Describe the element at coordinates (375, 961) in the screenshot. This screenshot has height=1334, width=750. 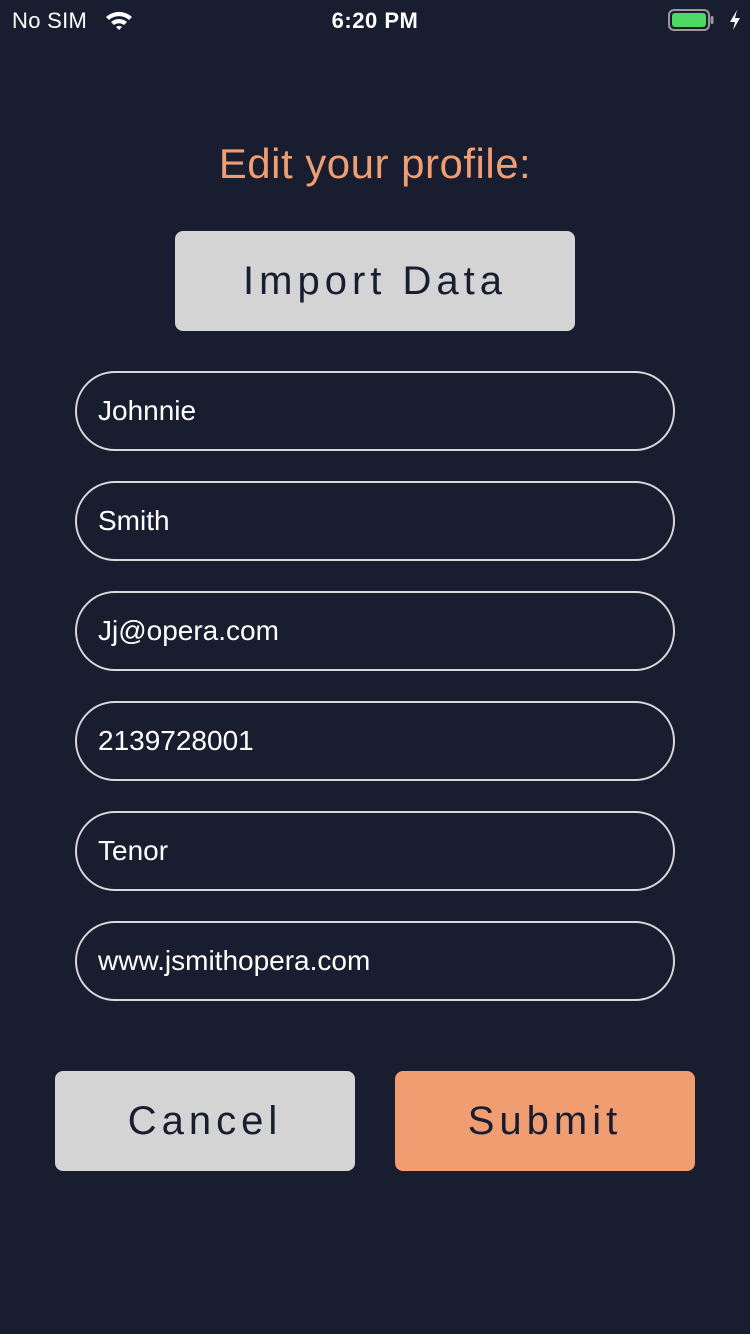
I see `website-field` at that location.